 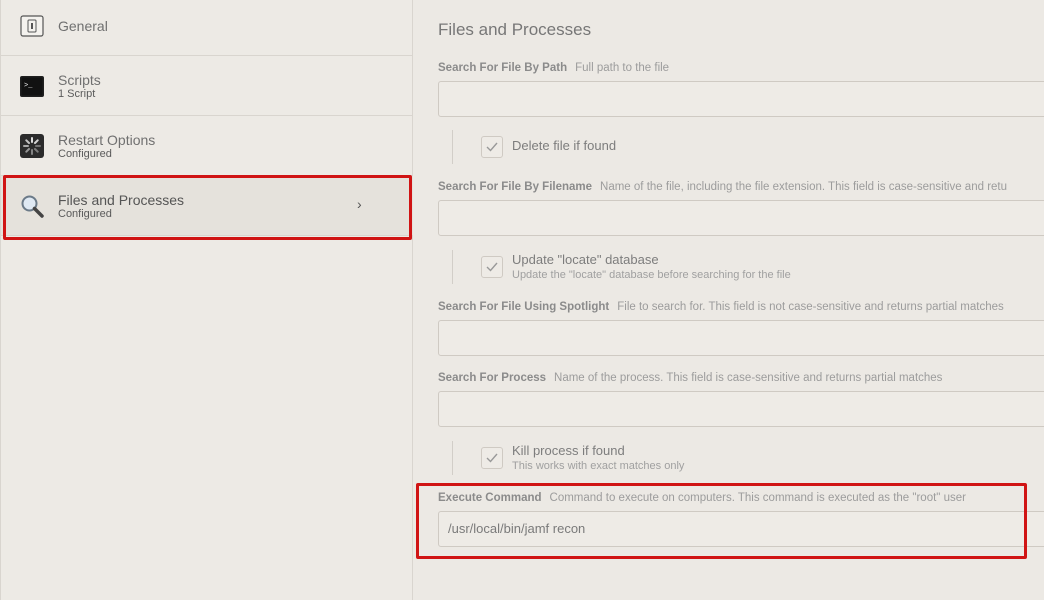 What do you see at coordinates (83, 26) in the screenshot?
I see `sidebar-item-label: General` at bounding box center [83, 26].